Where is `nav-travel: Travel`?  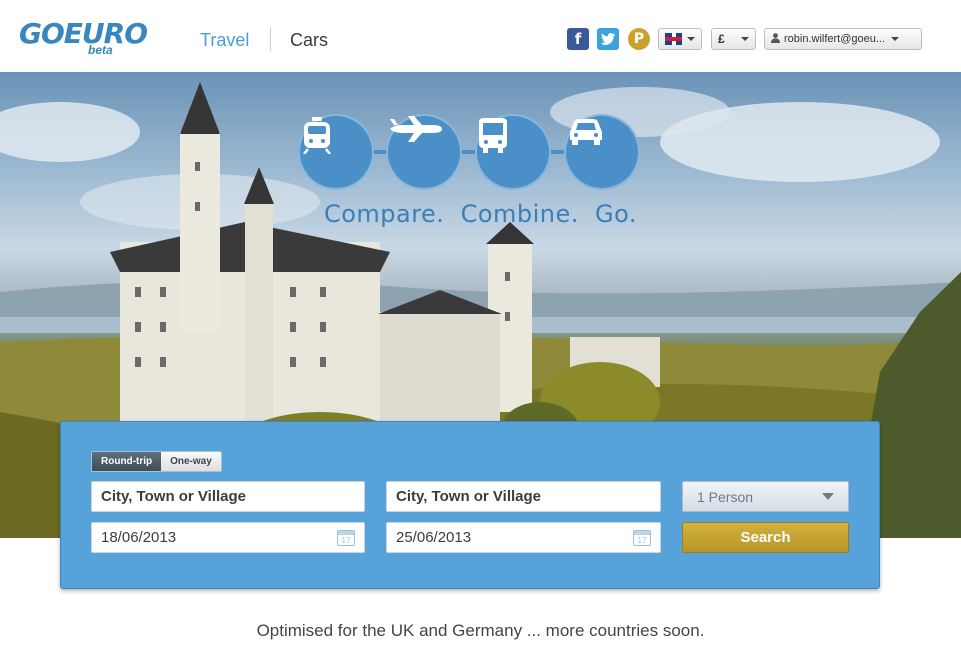
nav-travel: Travel is located at coordinates (224, 40).